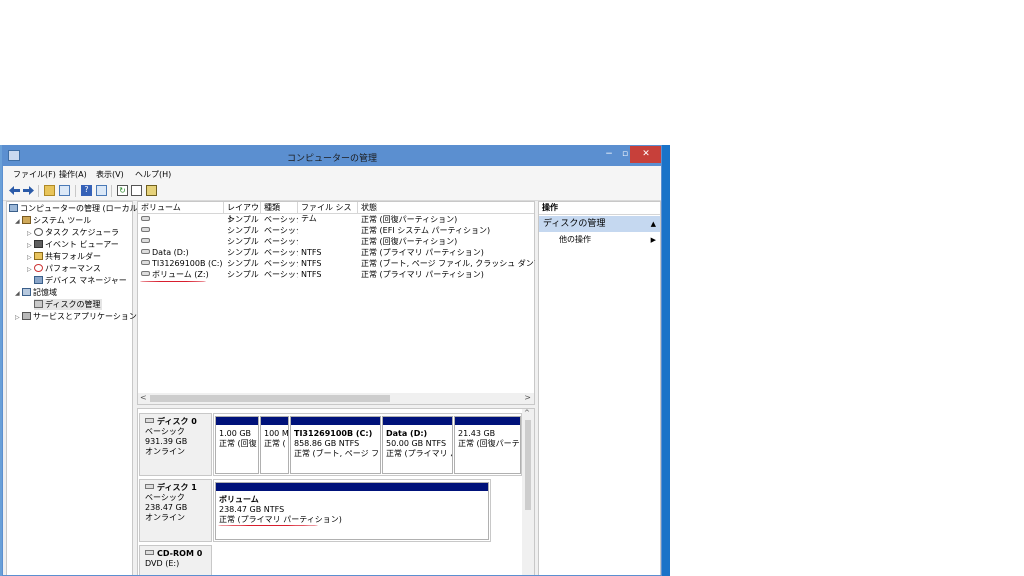 The image size is (1024, 576). Describe the element at coordinates (328, 212) in the screenshot. I see `column-header-filesystem: ファイル システム` at that location.